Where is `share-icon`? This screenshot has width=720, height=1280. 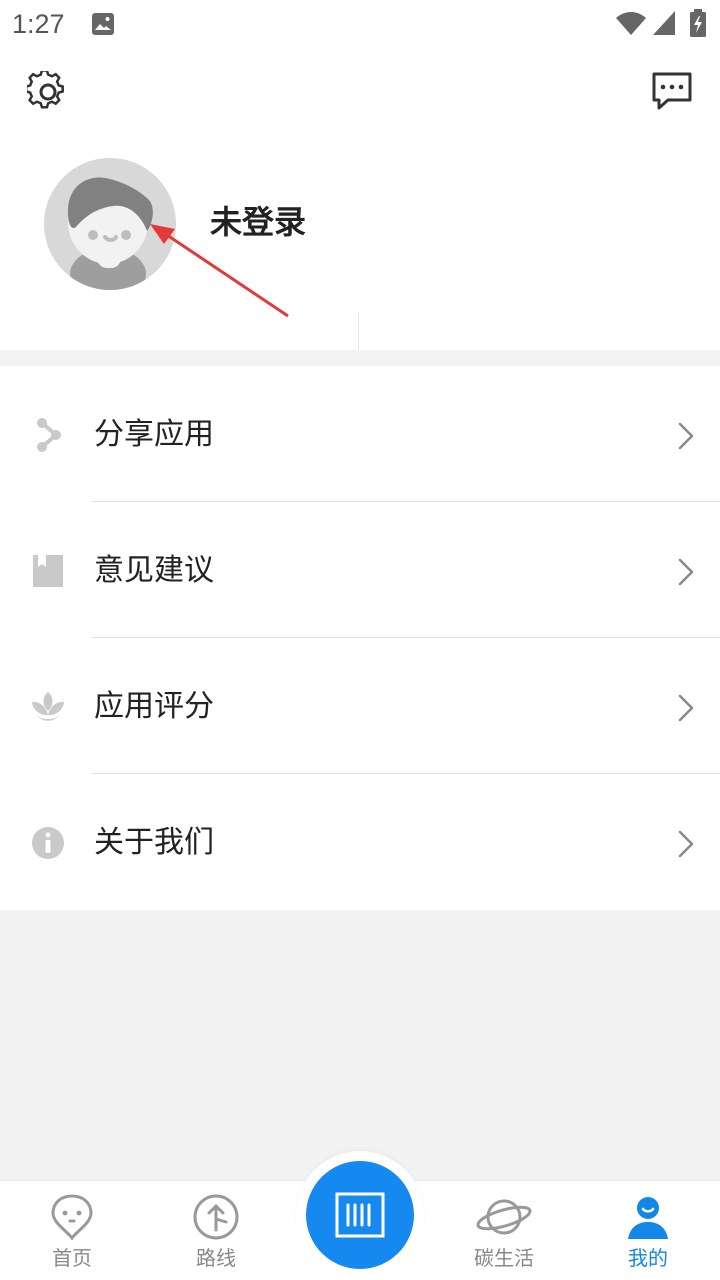
share-icon is located at coordinates (49, 435).